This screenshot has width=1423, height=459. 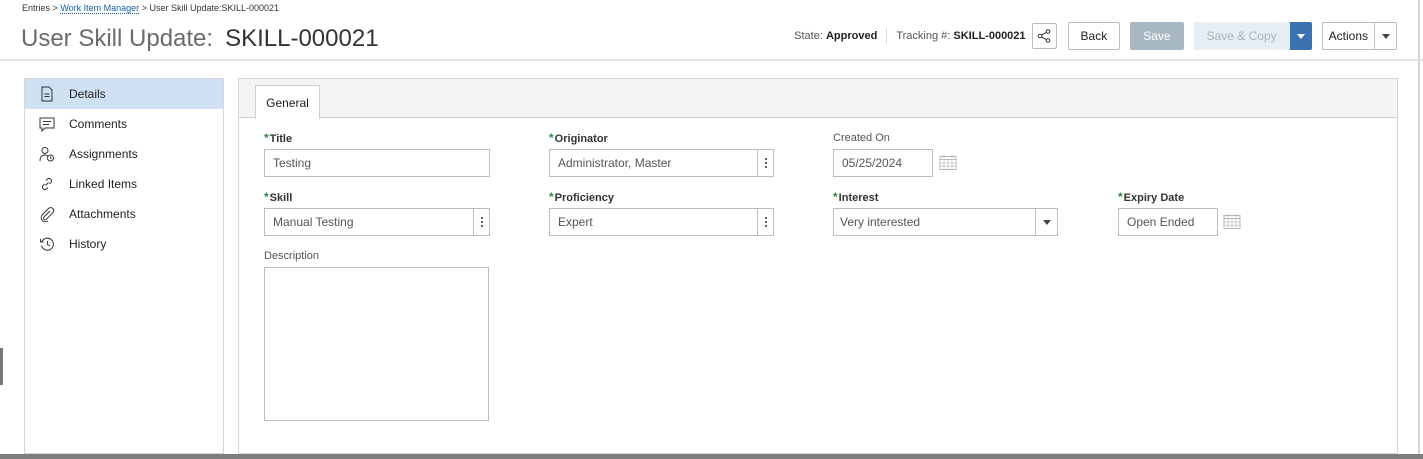 What do you see at coordinates (818, 99) in the screenshot?
I see `tab-bar: General` at bounding box center [818, 99].